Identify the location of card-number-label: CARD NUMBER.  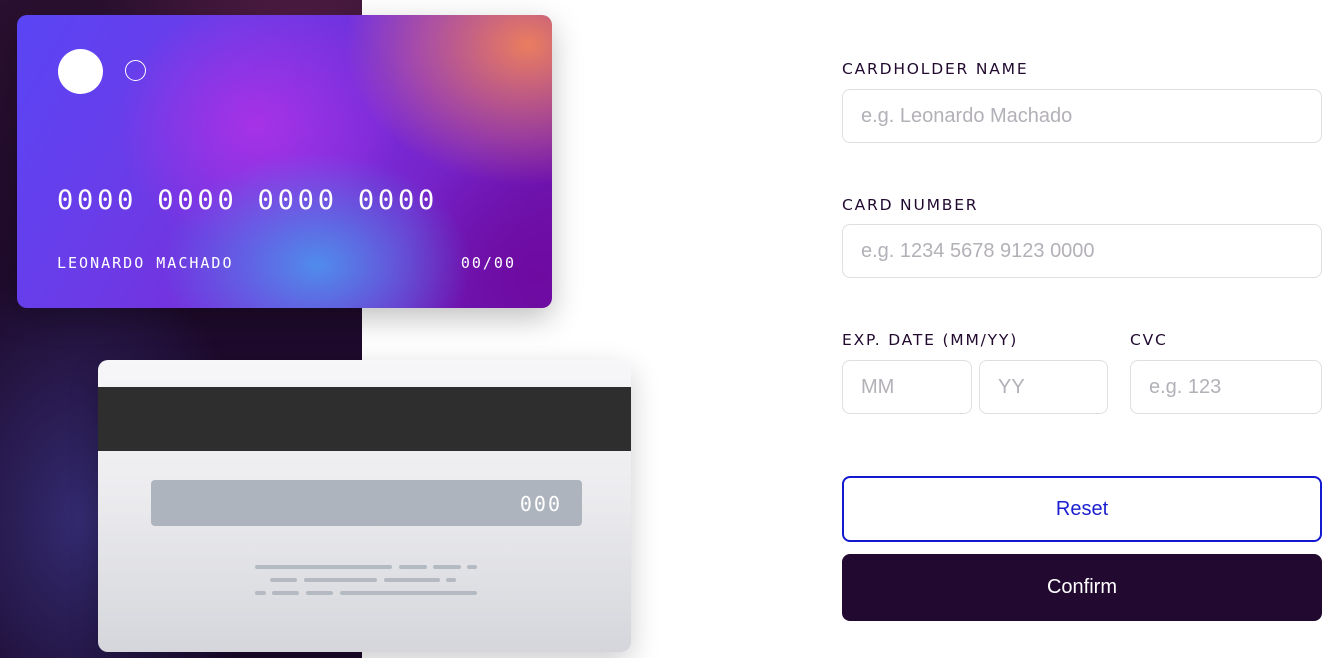
(910, 205).